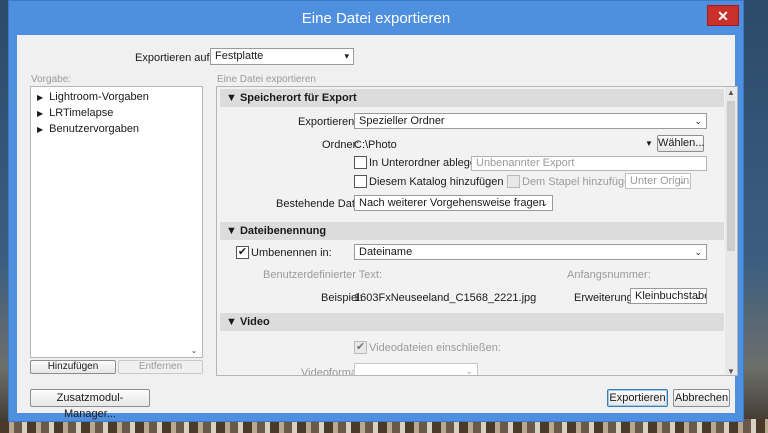 The image size is (768, 433). Describe the element at coordinates (701, 398) in the screenshot. I see `cancel-button: Abbrechen` at that location.